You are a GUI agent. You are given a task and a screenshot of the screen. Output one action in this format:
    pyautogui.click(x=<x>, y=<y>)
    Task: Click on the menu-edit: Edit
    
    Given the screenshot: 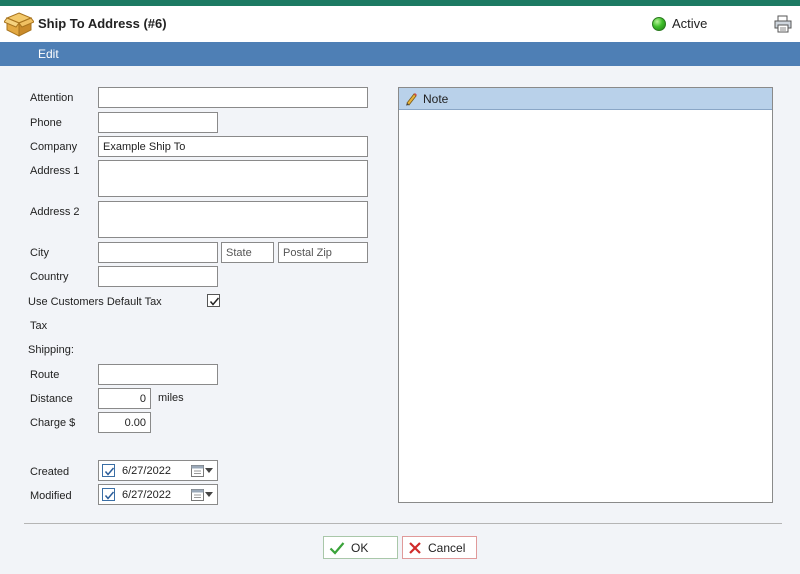 What is the action you would take?
    pyautogui.click(x=48, y=54)
    